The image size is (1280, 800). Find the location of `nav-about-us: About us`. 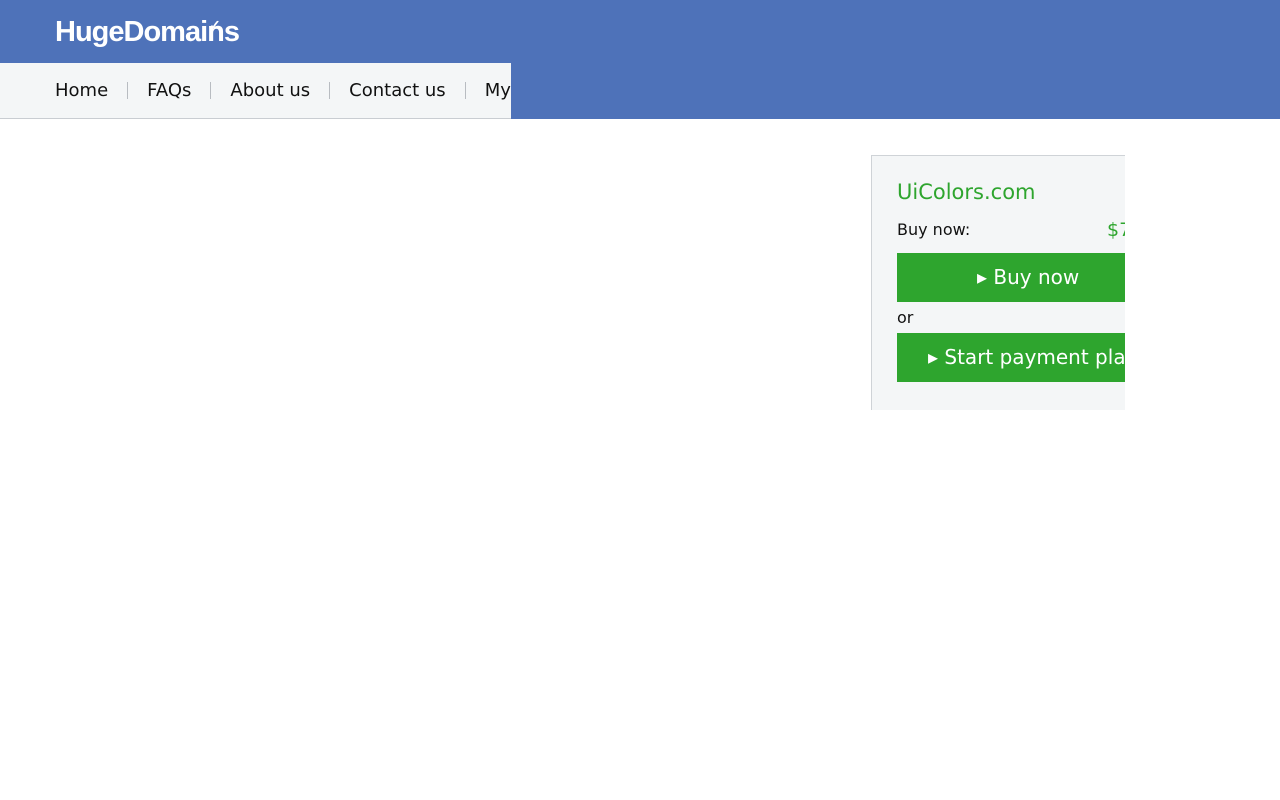

nav-about-us: About us is located at coordinates (270, 90).